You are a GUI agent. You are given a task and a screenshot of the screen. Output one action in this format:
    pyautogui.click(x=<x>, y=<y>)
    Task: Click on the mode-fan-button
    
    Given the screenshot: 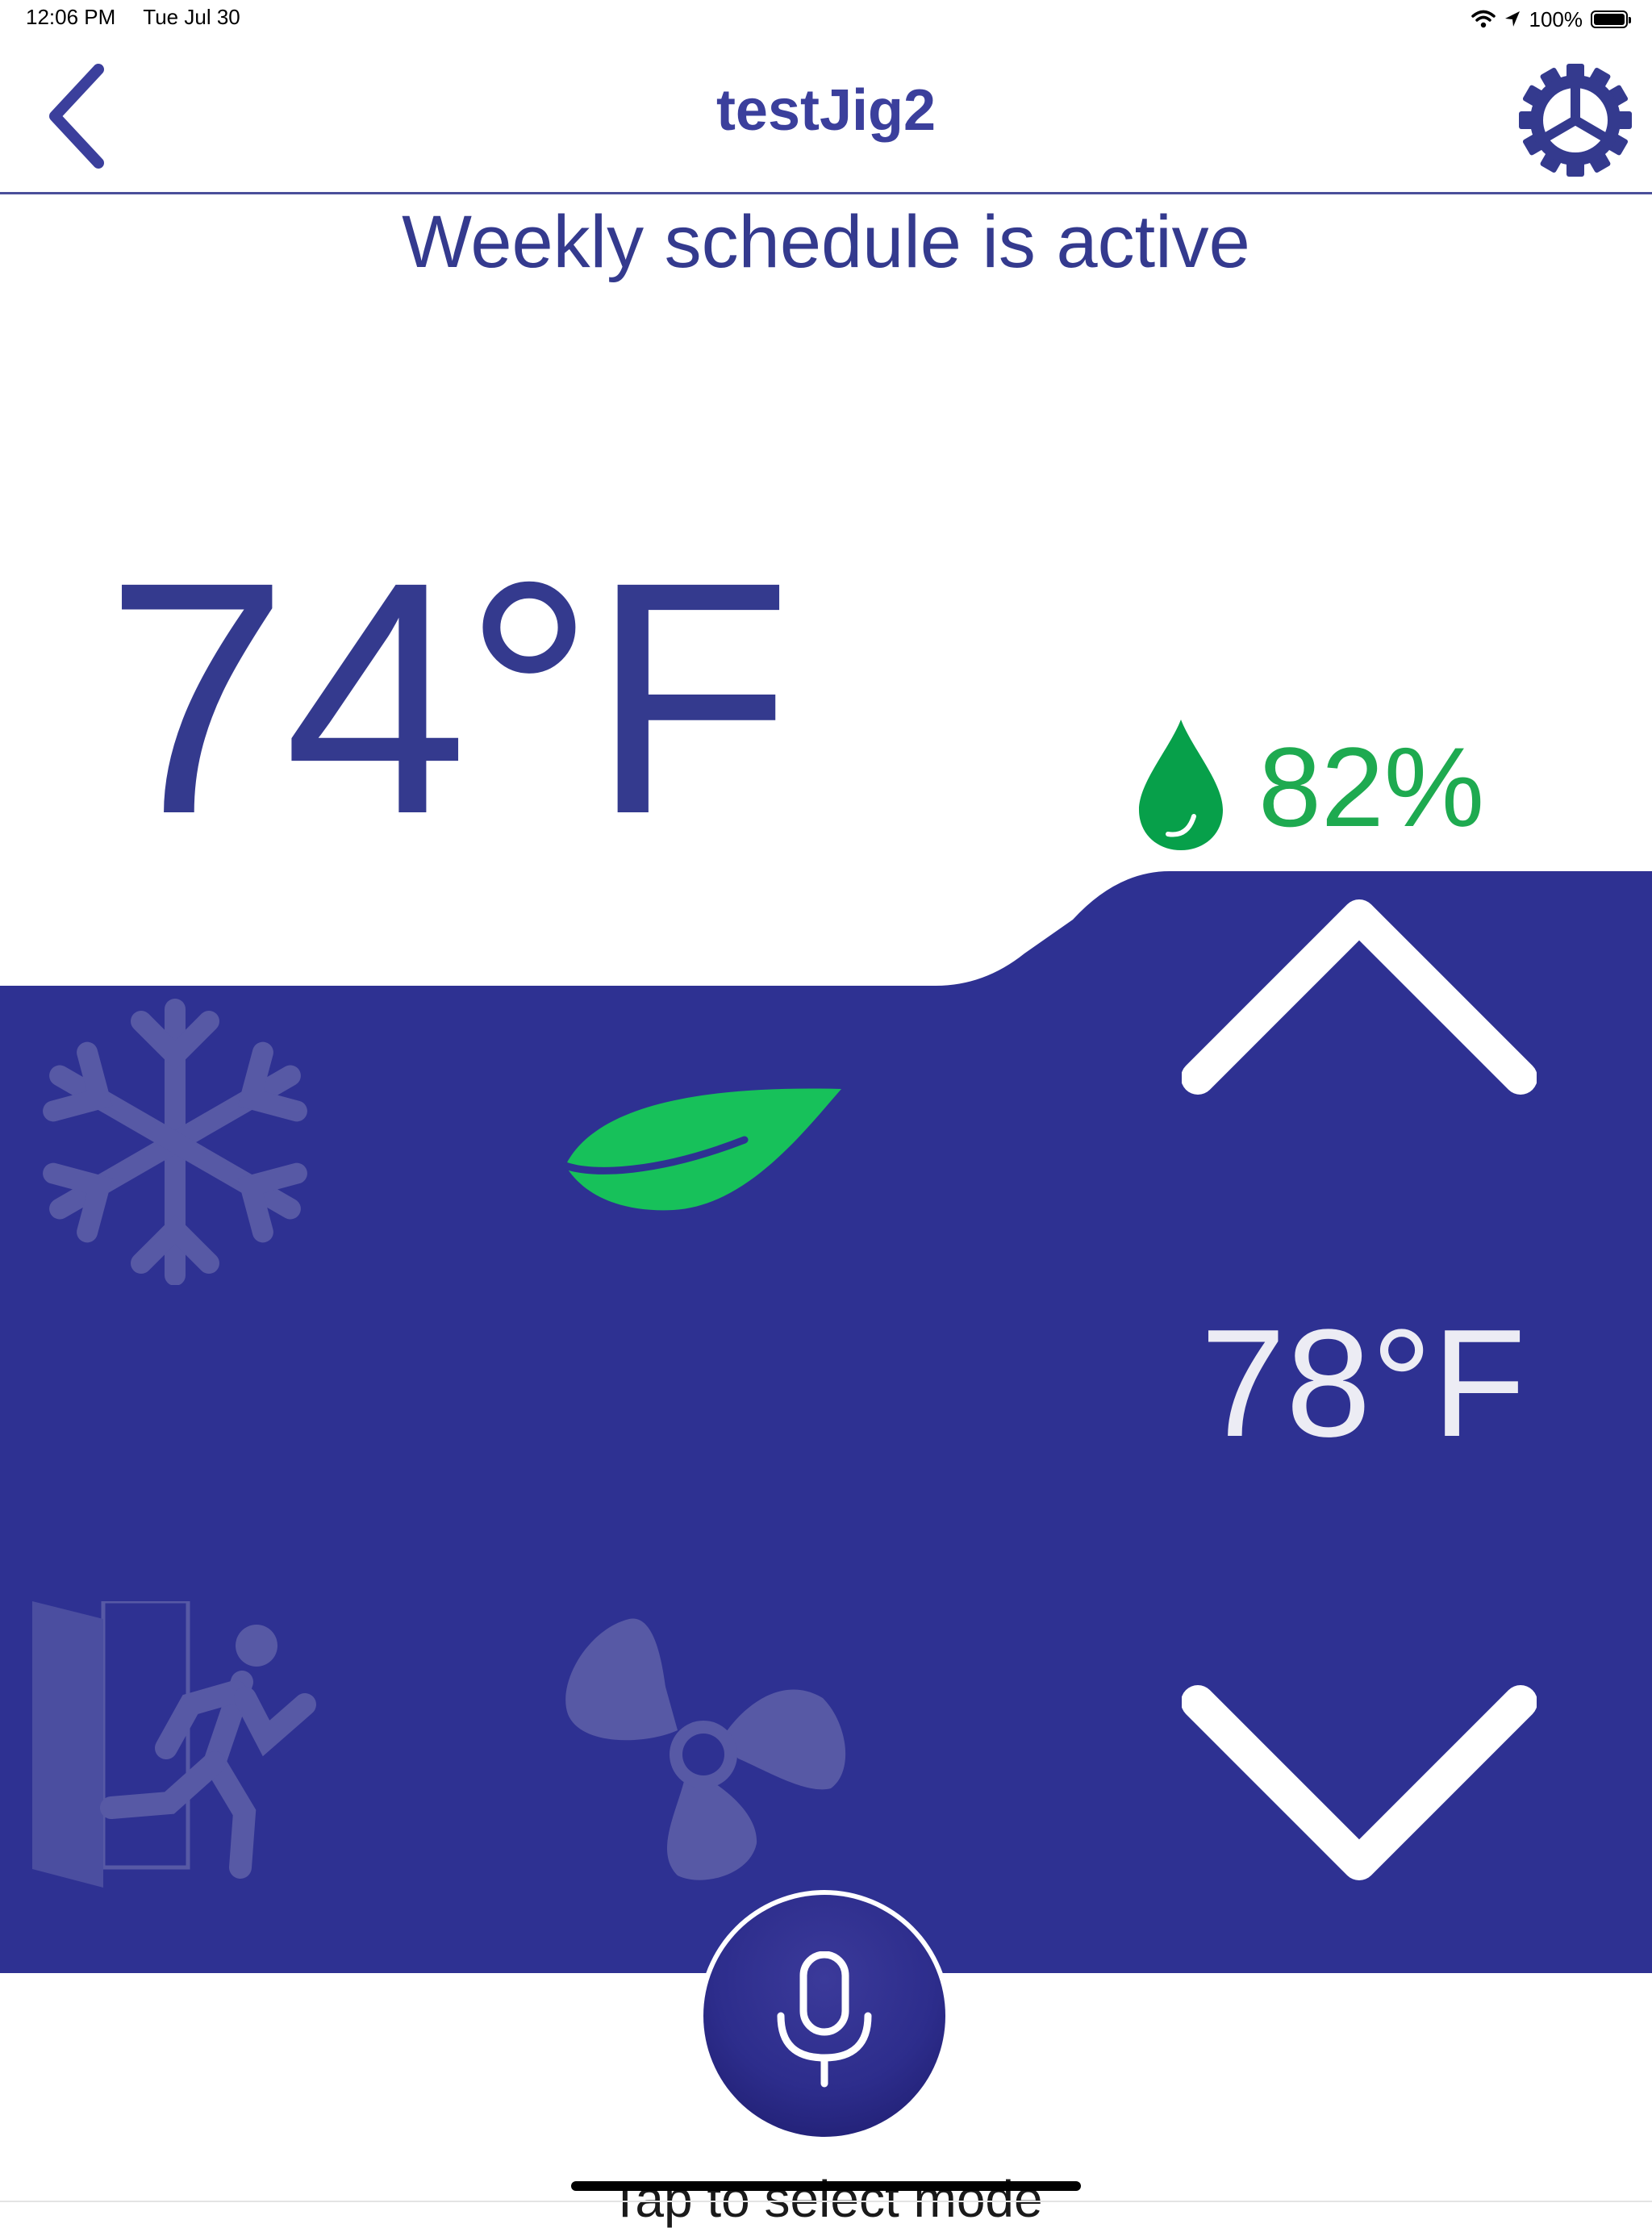 What is the action you would take?
    pyautogui.click(x=702, y=1746)
    